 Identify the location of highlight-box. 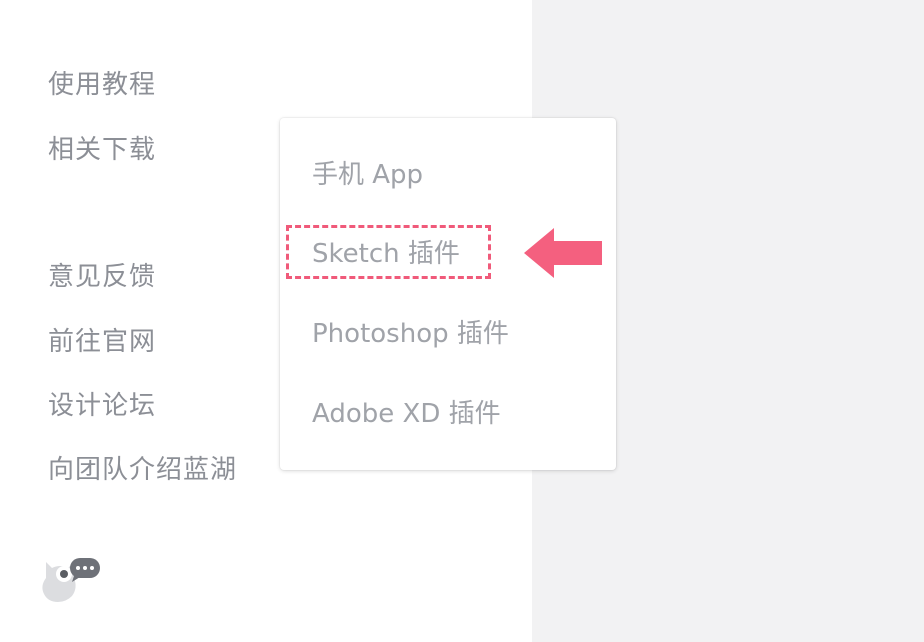
(388, 252).